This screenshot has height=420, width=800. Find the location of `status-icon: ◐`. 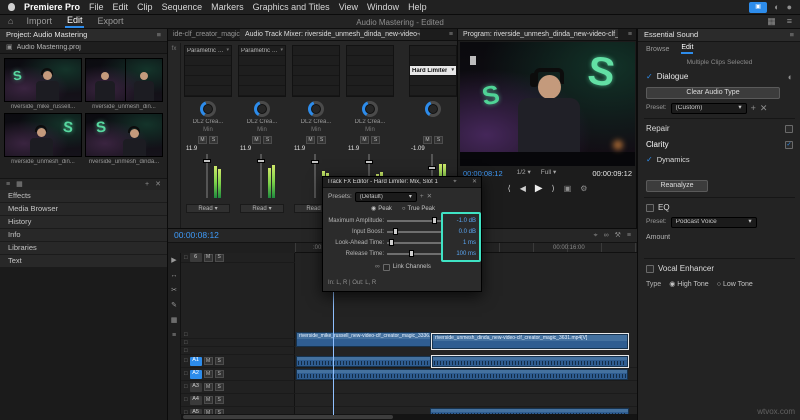

status-icon: ◐ is located at coordinates (776, 7).